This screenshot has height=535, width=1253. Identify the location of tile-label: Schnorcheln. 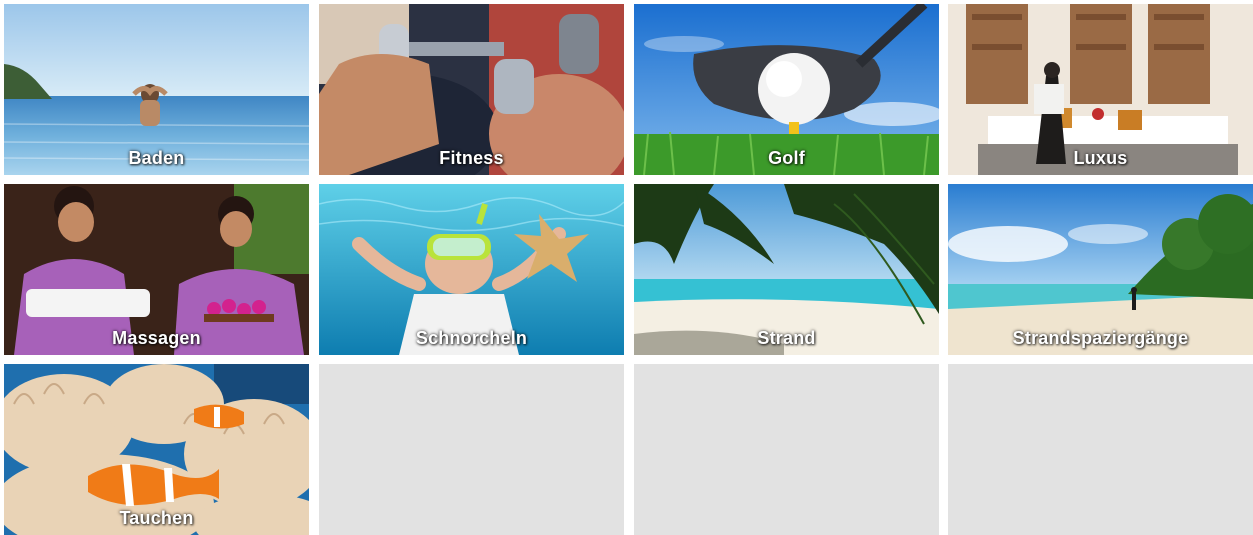
(471, 338).